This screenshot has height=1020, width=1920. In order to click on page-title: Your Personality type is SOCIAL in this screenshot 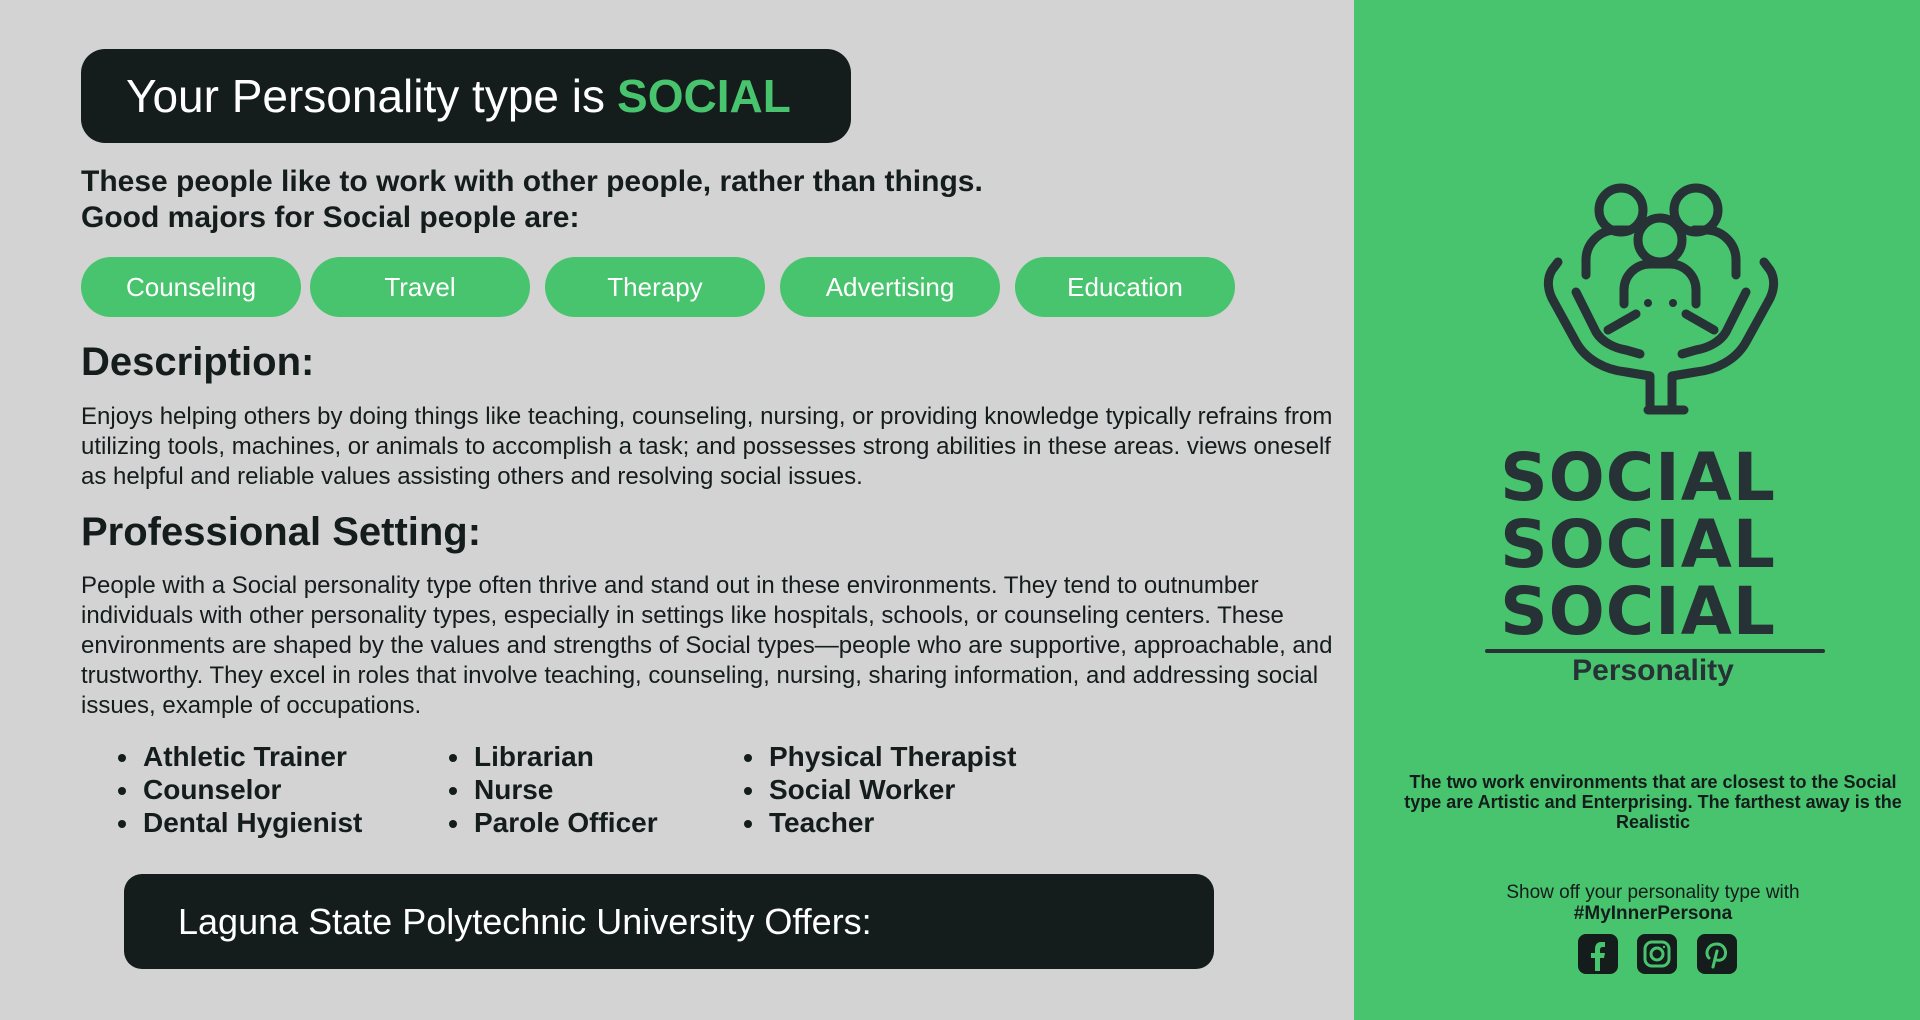, I will do `click(466, 96)`.